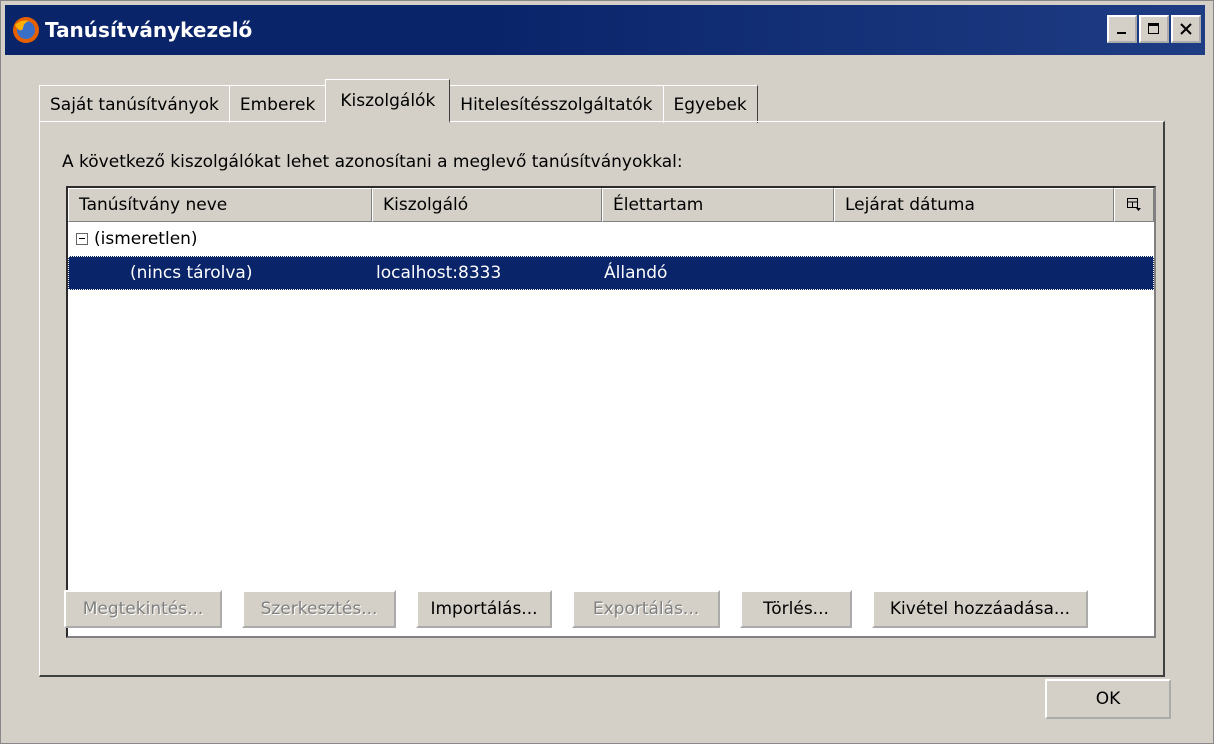 This screenshot has height=744, width=1214. I want to click on cell-server: localhost:8333, so click(439, 273).